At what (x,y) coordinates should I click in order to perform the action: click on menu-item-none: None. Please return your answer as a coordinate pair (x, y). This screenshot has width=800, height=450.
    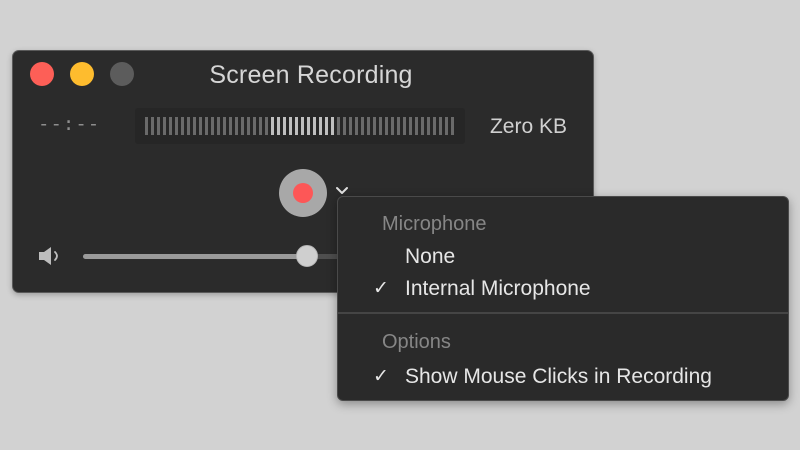
    Looking at the image, I should click on (563, 258).